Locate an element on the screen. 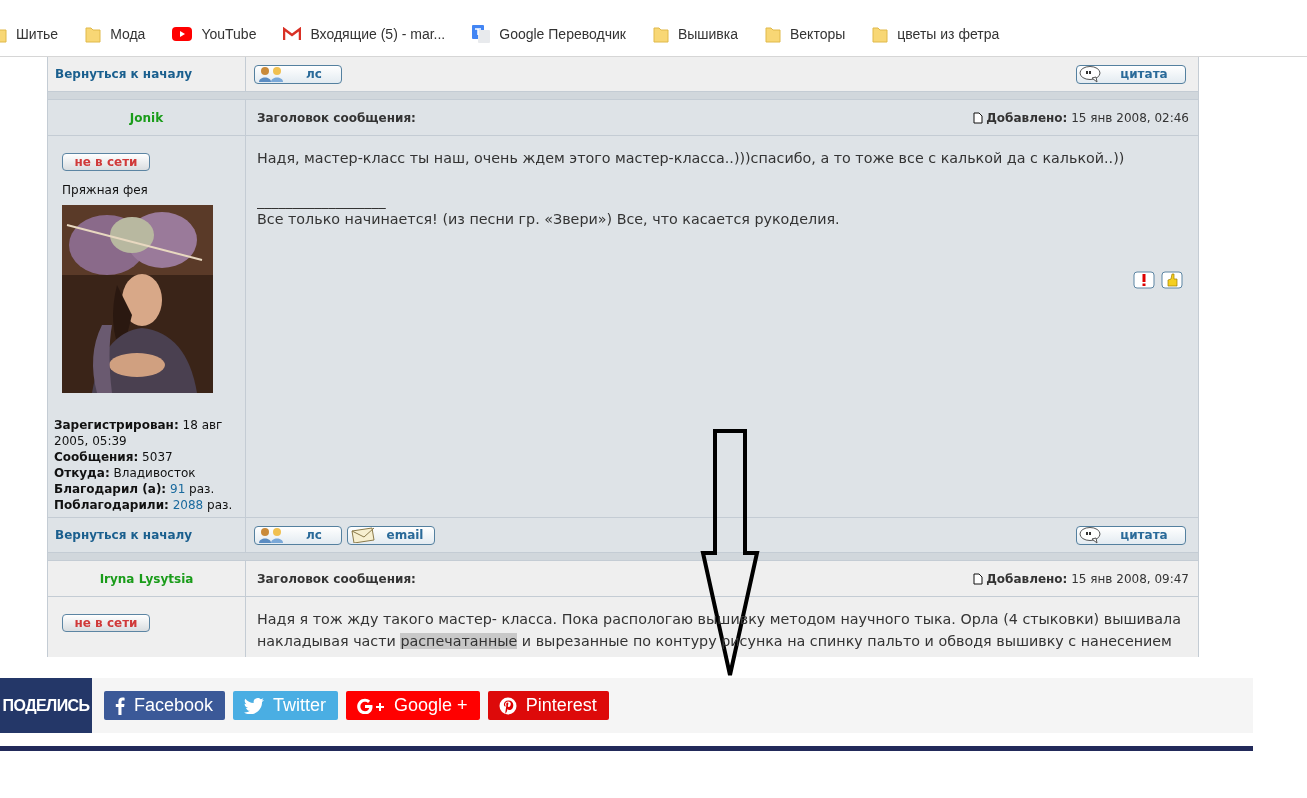  translate-icon is located at coordinates (481, 33).